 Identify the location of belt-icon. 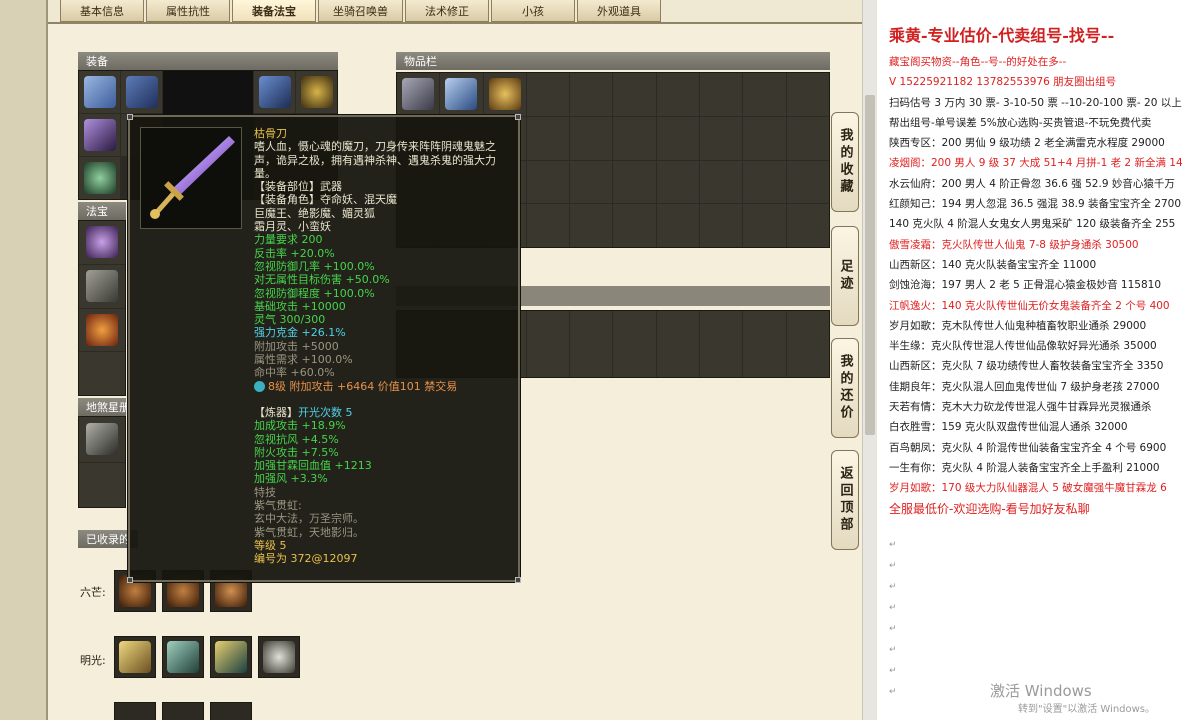
(279, 657).